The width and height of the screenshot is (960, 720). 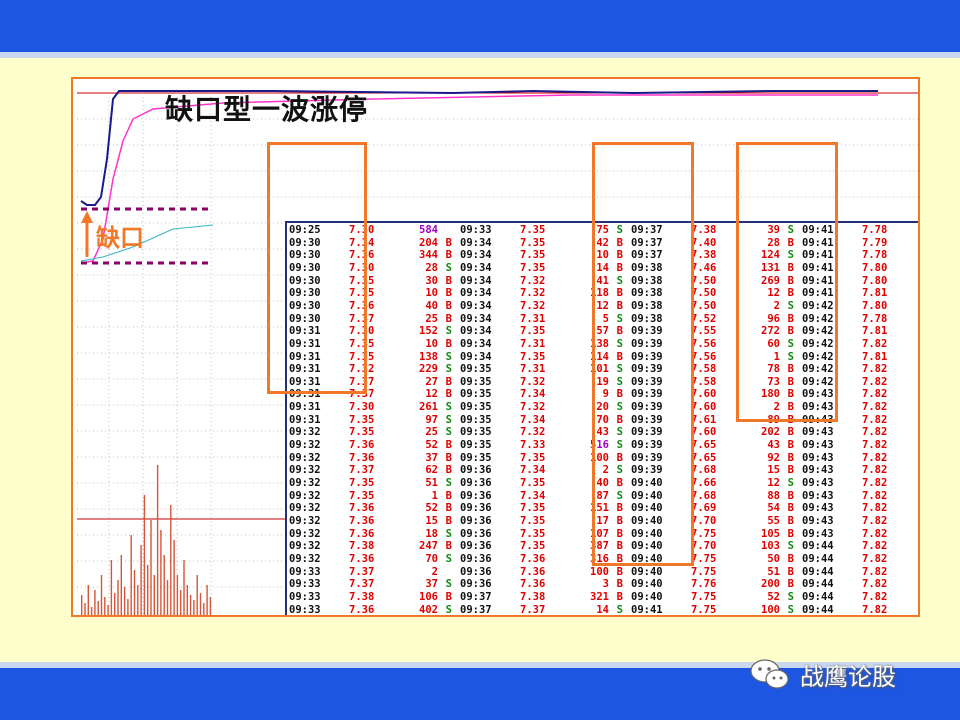 What do you see at coordinates (372, 521) in the screenshot?
I see `tape-row: 09:32 7.36 15 B` at bounding box center [372, 521].